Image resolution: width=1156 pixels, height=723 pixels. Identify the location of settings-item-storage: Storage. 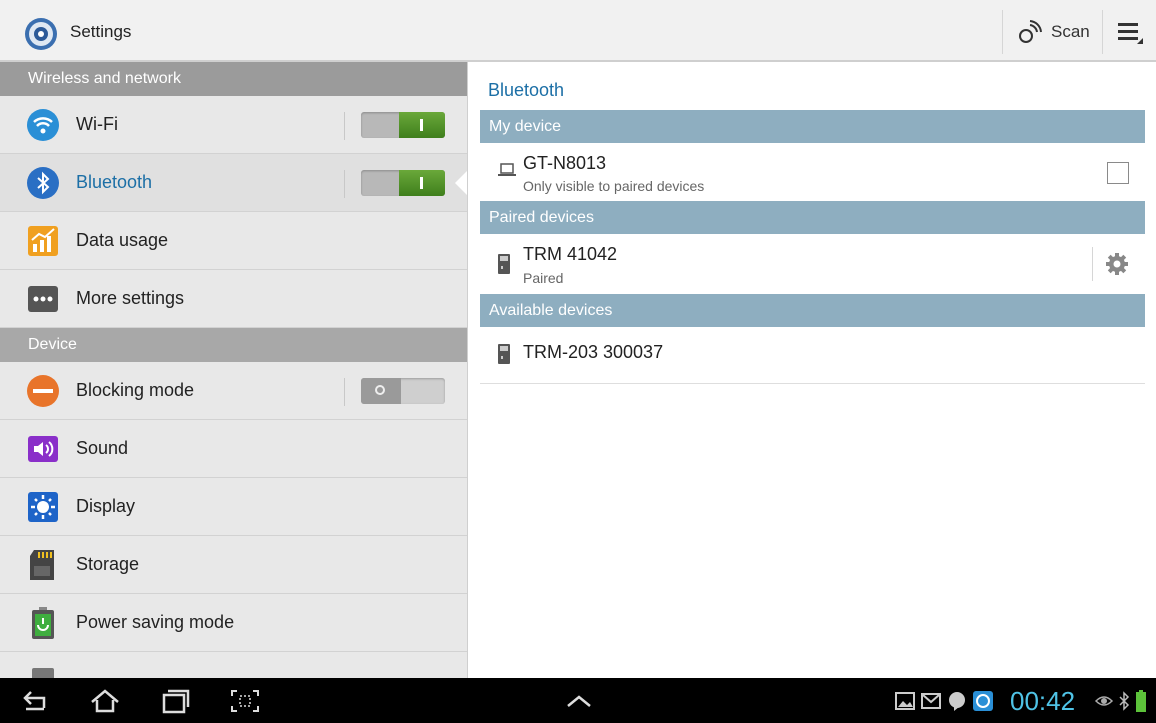
(233, 565).